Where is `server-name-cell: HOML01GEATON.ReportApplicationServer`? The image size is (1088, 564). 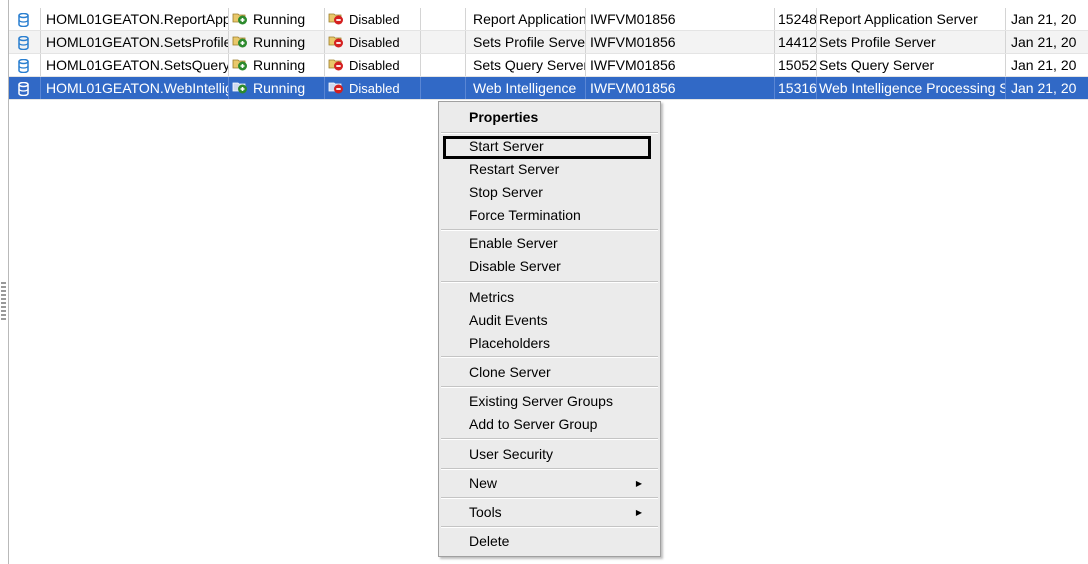
server-name-cell: HOML01GEATON.ReportApplicationServer is located at coordinates (135, 19).